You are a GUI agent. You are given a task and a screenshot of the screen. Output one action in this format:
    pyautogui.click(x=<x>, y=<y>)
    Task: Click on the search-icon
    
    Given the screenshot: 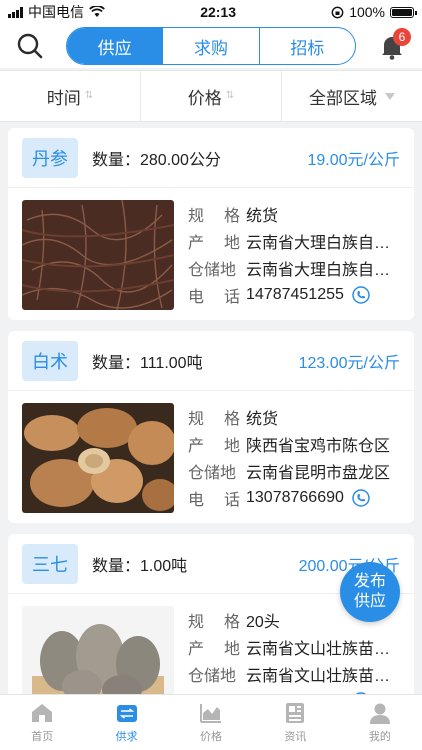 What is the action you would take?
    pyautogui.click(x=30, y=46)
    